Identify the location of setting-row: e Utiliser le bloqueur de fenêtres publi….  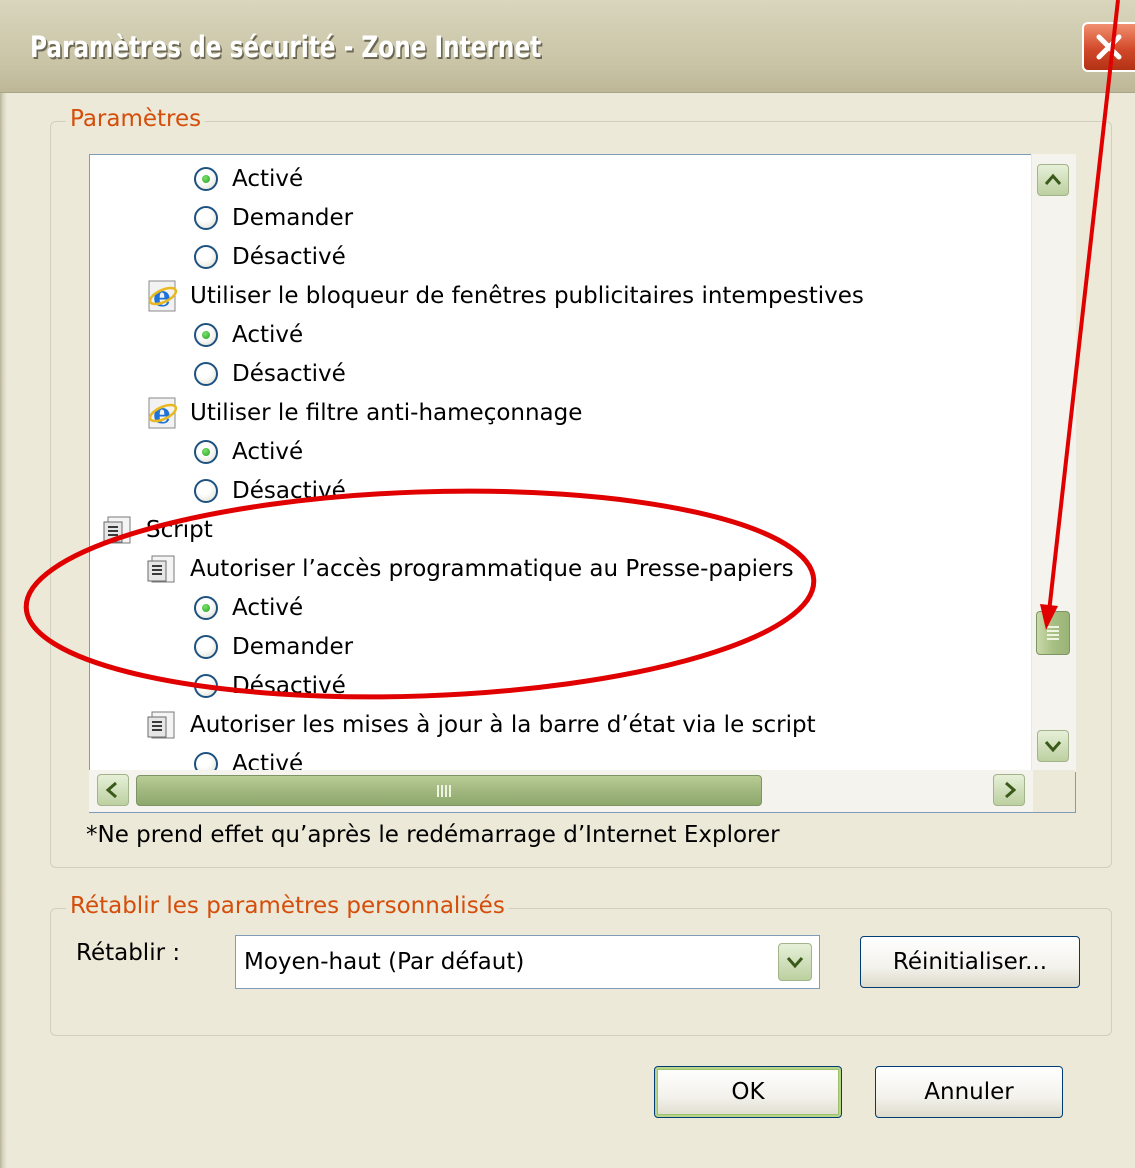
(505, 296).